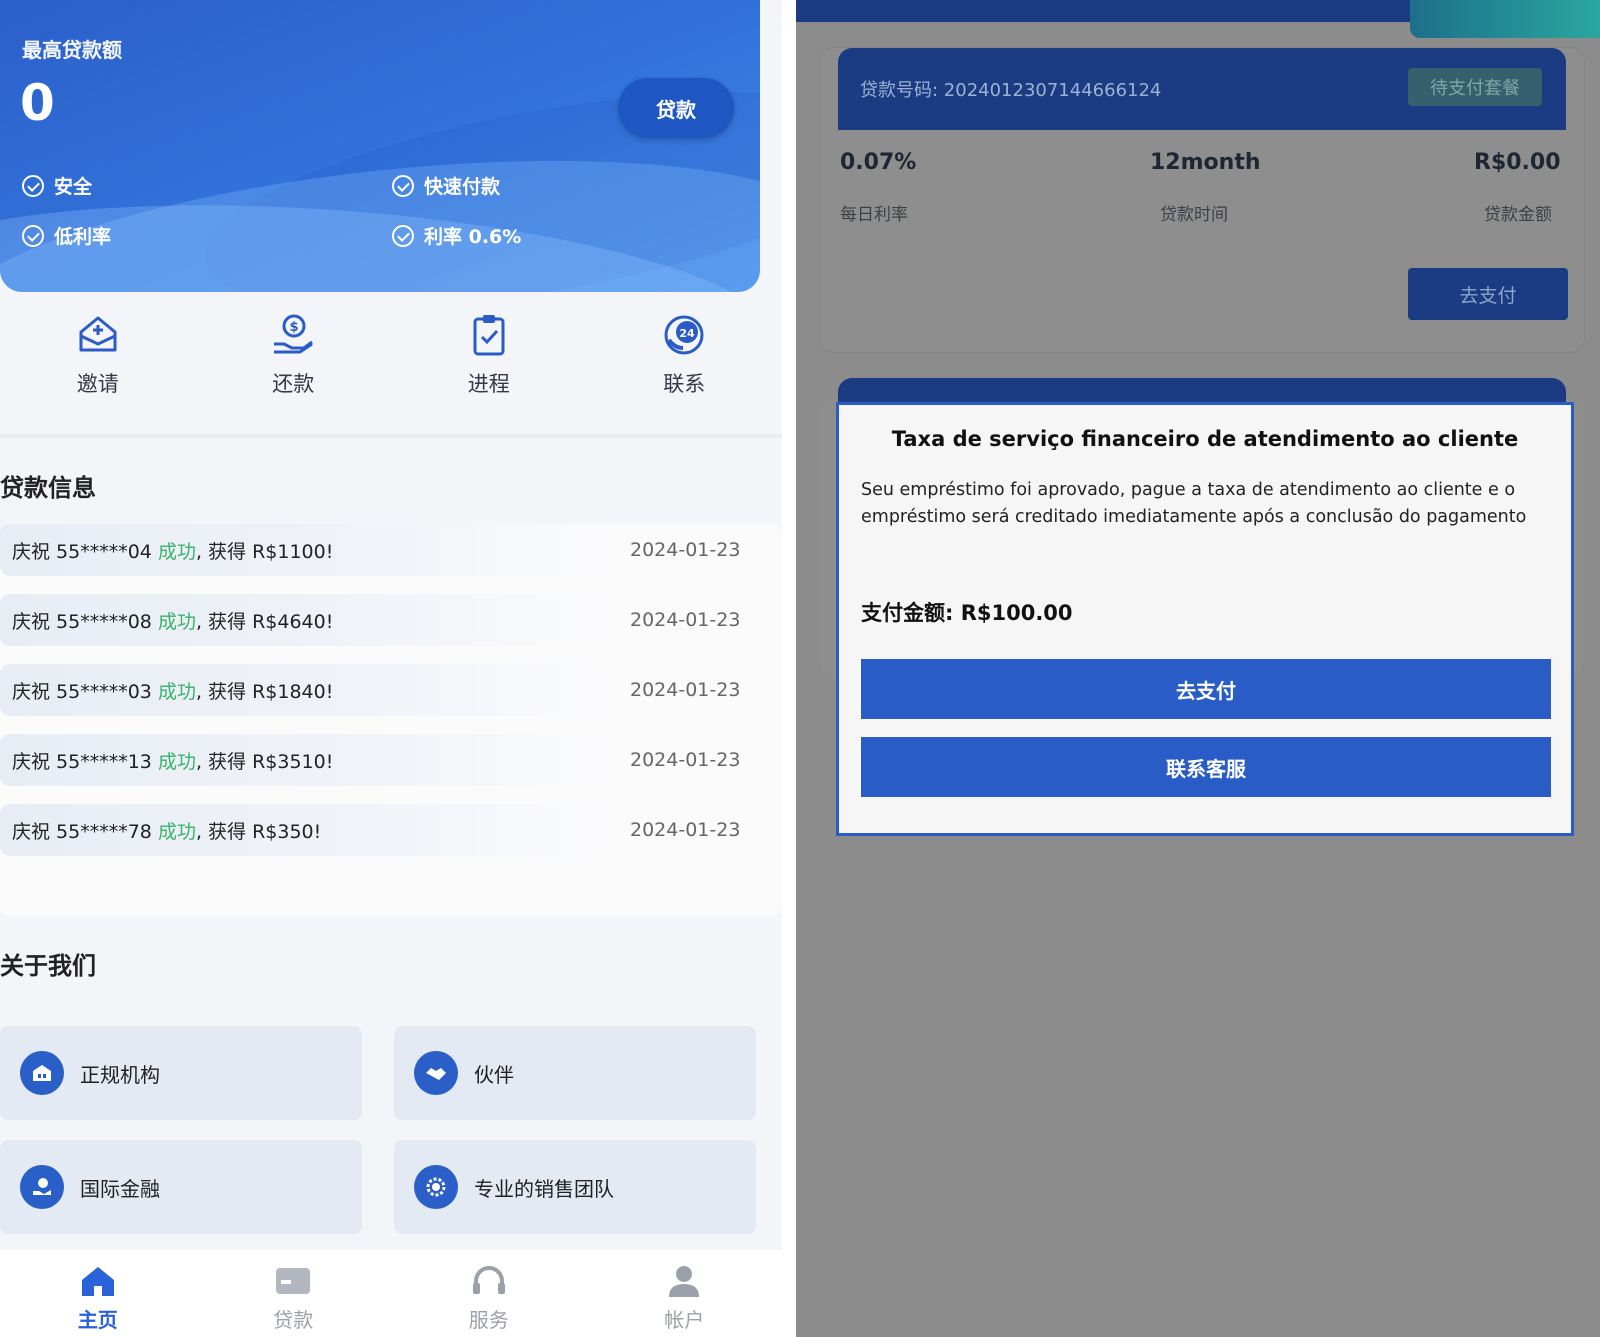 This screenshot has height=1337, width=1600. What do you see at coordinates (684, 384) in the screenshot?
I see `quick-action-label: 联系` at bounding box center [684, 384].